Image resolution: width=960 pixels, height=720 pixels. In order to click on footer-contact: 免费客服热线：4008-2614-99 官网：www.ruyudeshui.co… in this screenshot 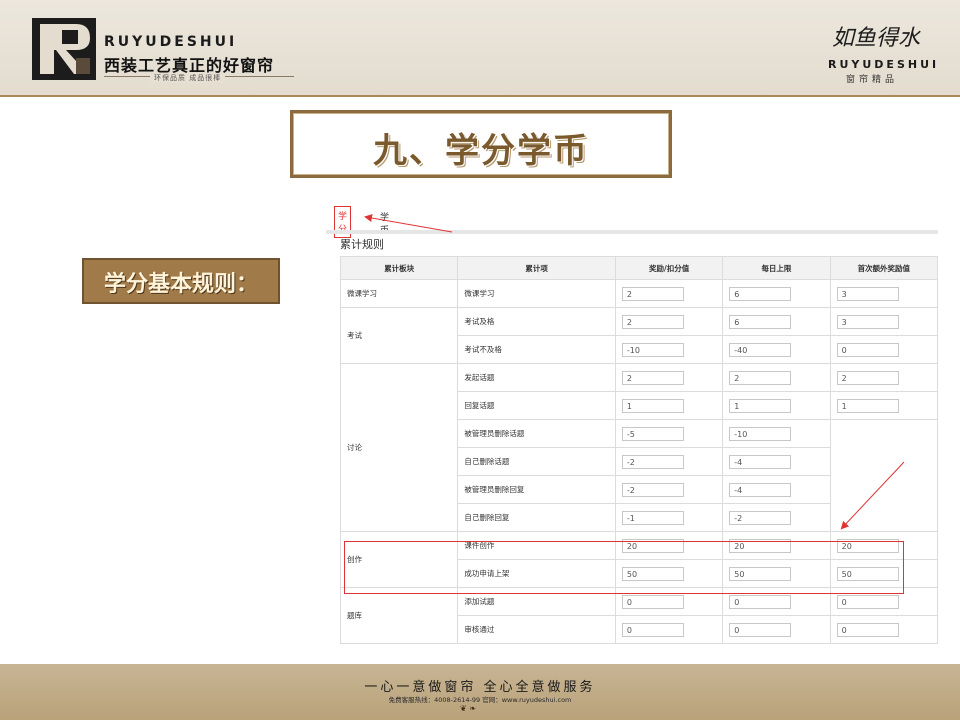, I will do `click(480, 700)`.